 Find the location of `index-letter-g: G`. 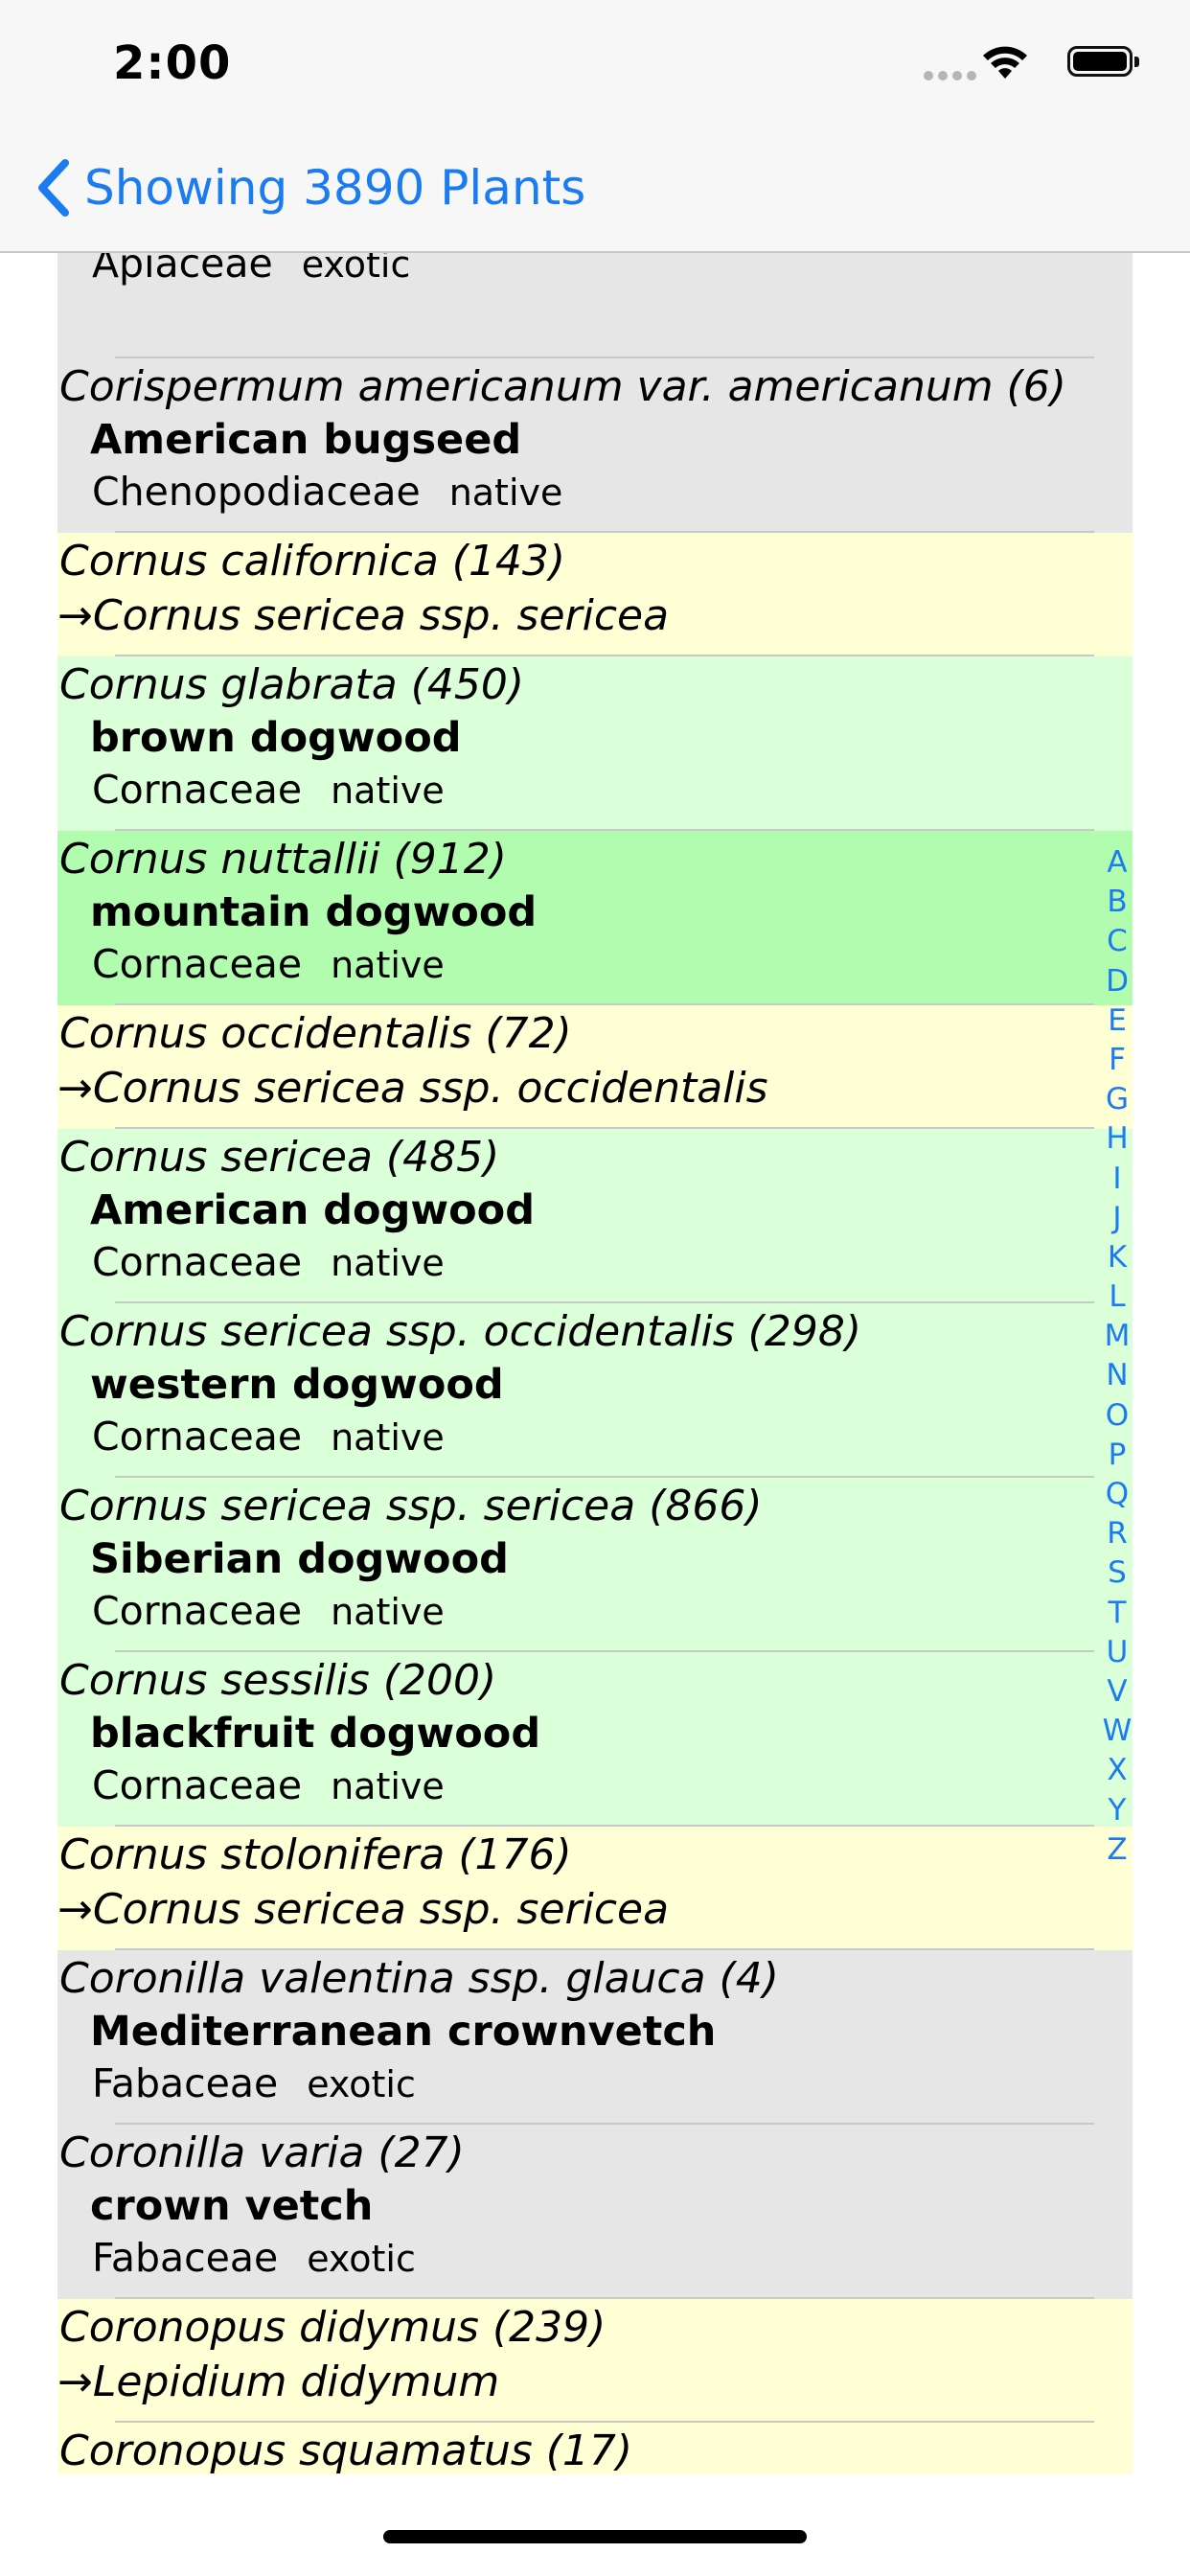

index-letter-g: G is located at coordinates (1117, 1099).